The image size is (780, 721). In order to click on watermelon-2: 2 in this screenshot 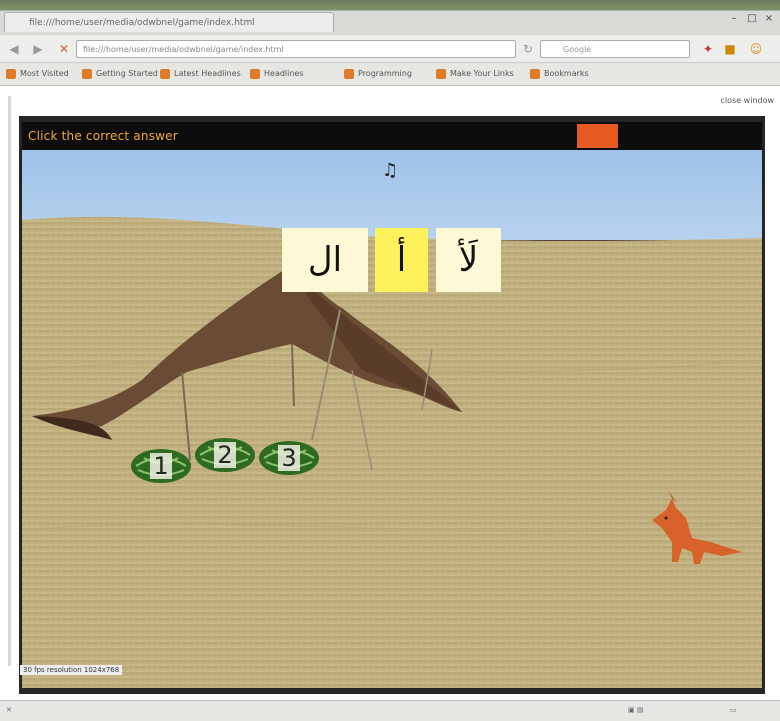, I will do `click(225, 455)`.